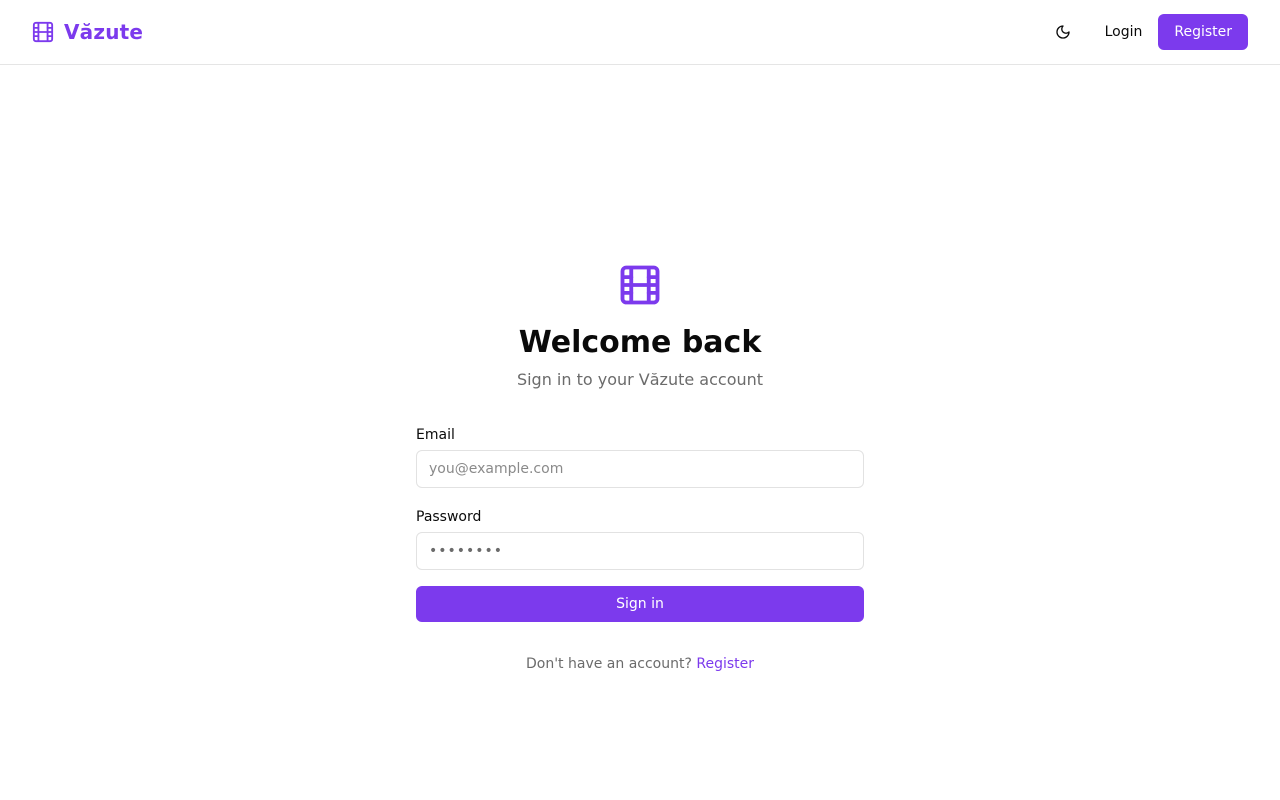 This screenshot has height=800, width=1280. Describe the element at coordinates (725, 664) in the screenshot. I see `register-link: Register` at that location.